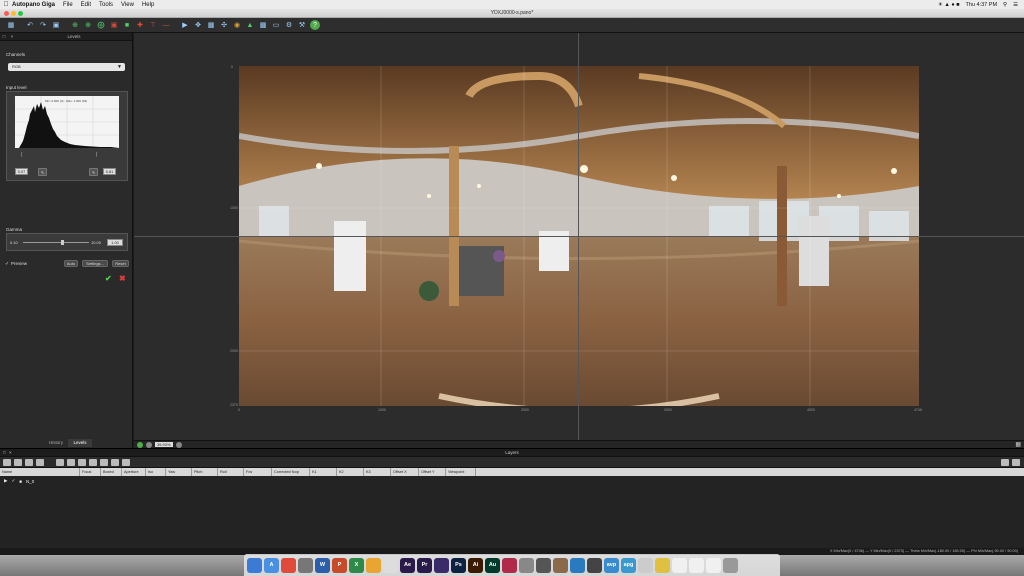 The width and height of the screenshot is (1024, 576). What do you see at coordinates (20, 13) in the screenshot?
I see `zoom-window-button` at bounding box center [20, 13].